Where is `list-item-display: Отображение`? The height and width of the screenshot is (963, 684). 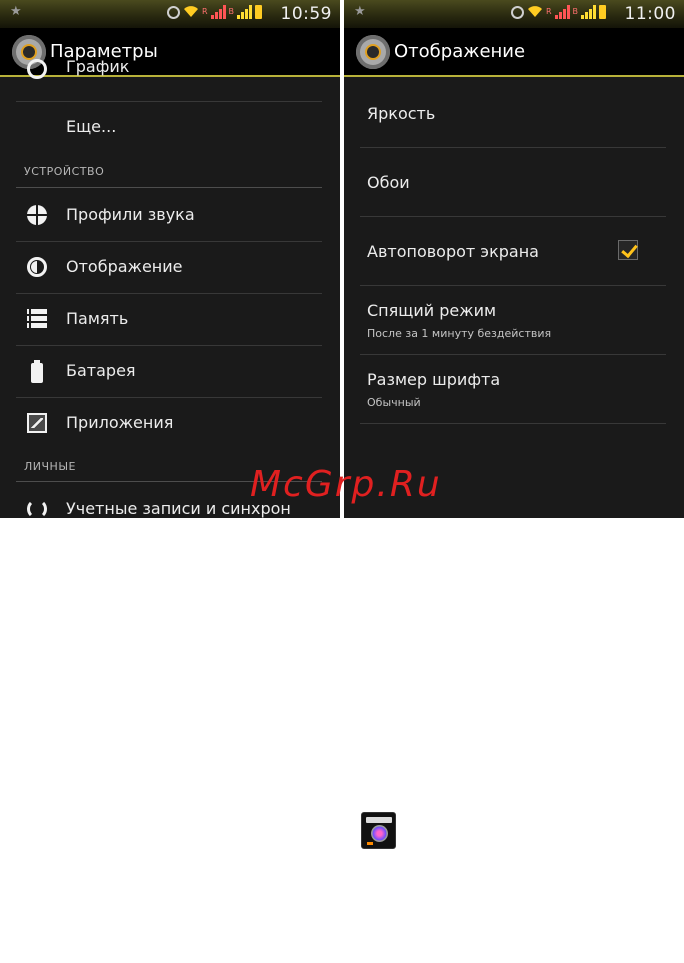 list-item-display: Отображение is located at coordinates (170, 267).